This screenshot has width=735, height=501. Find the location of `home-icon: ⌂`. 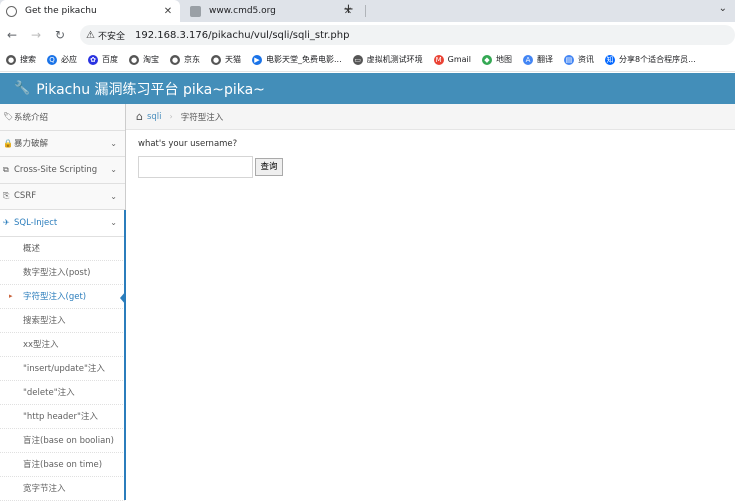

home-icon: ⌂ is located at coordinates (139, 116).